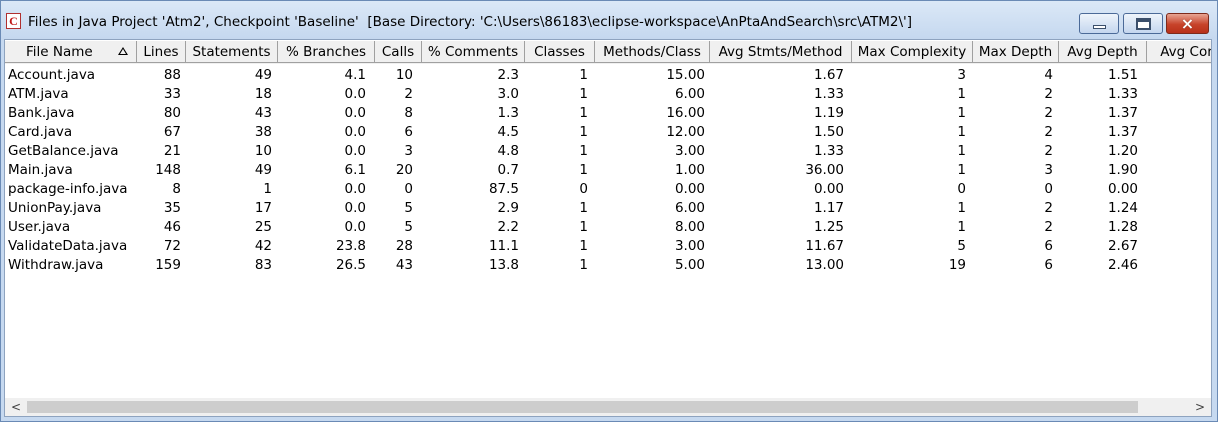 This screenshot has width=1218, height=422. Describe the element at coordinates (1122, 227) in the screenshot. I see `cell-avg-depth: 1.28` at that location.